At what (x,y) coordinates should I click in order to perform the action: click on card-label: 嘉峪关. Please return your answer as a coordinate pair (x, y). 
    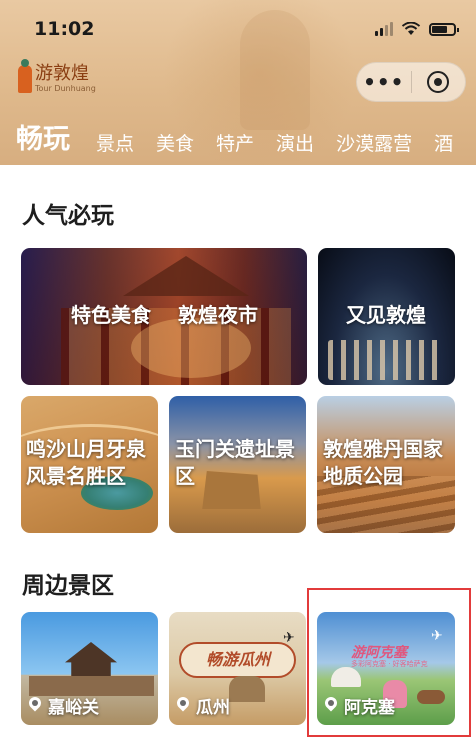
    Looking at the image, I should click on (73, 708).